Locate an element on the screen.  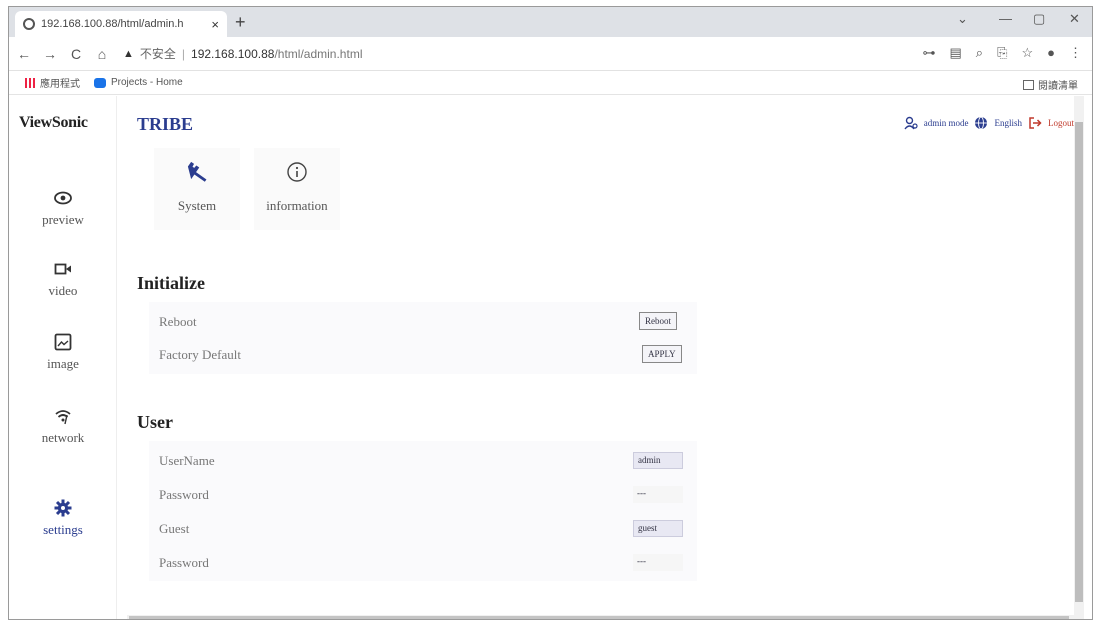
sidebar-item-label: image is located at coordinates (63, 363).